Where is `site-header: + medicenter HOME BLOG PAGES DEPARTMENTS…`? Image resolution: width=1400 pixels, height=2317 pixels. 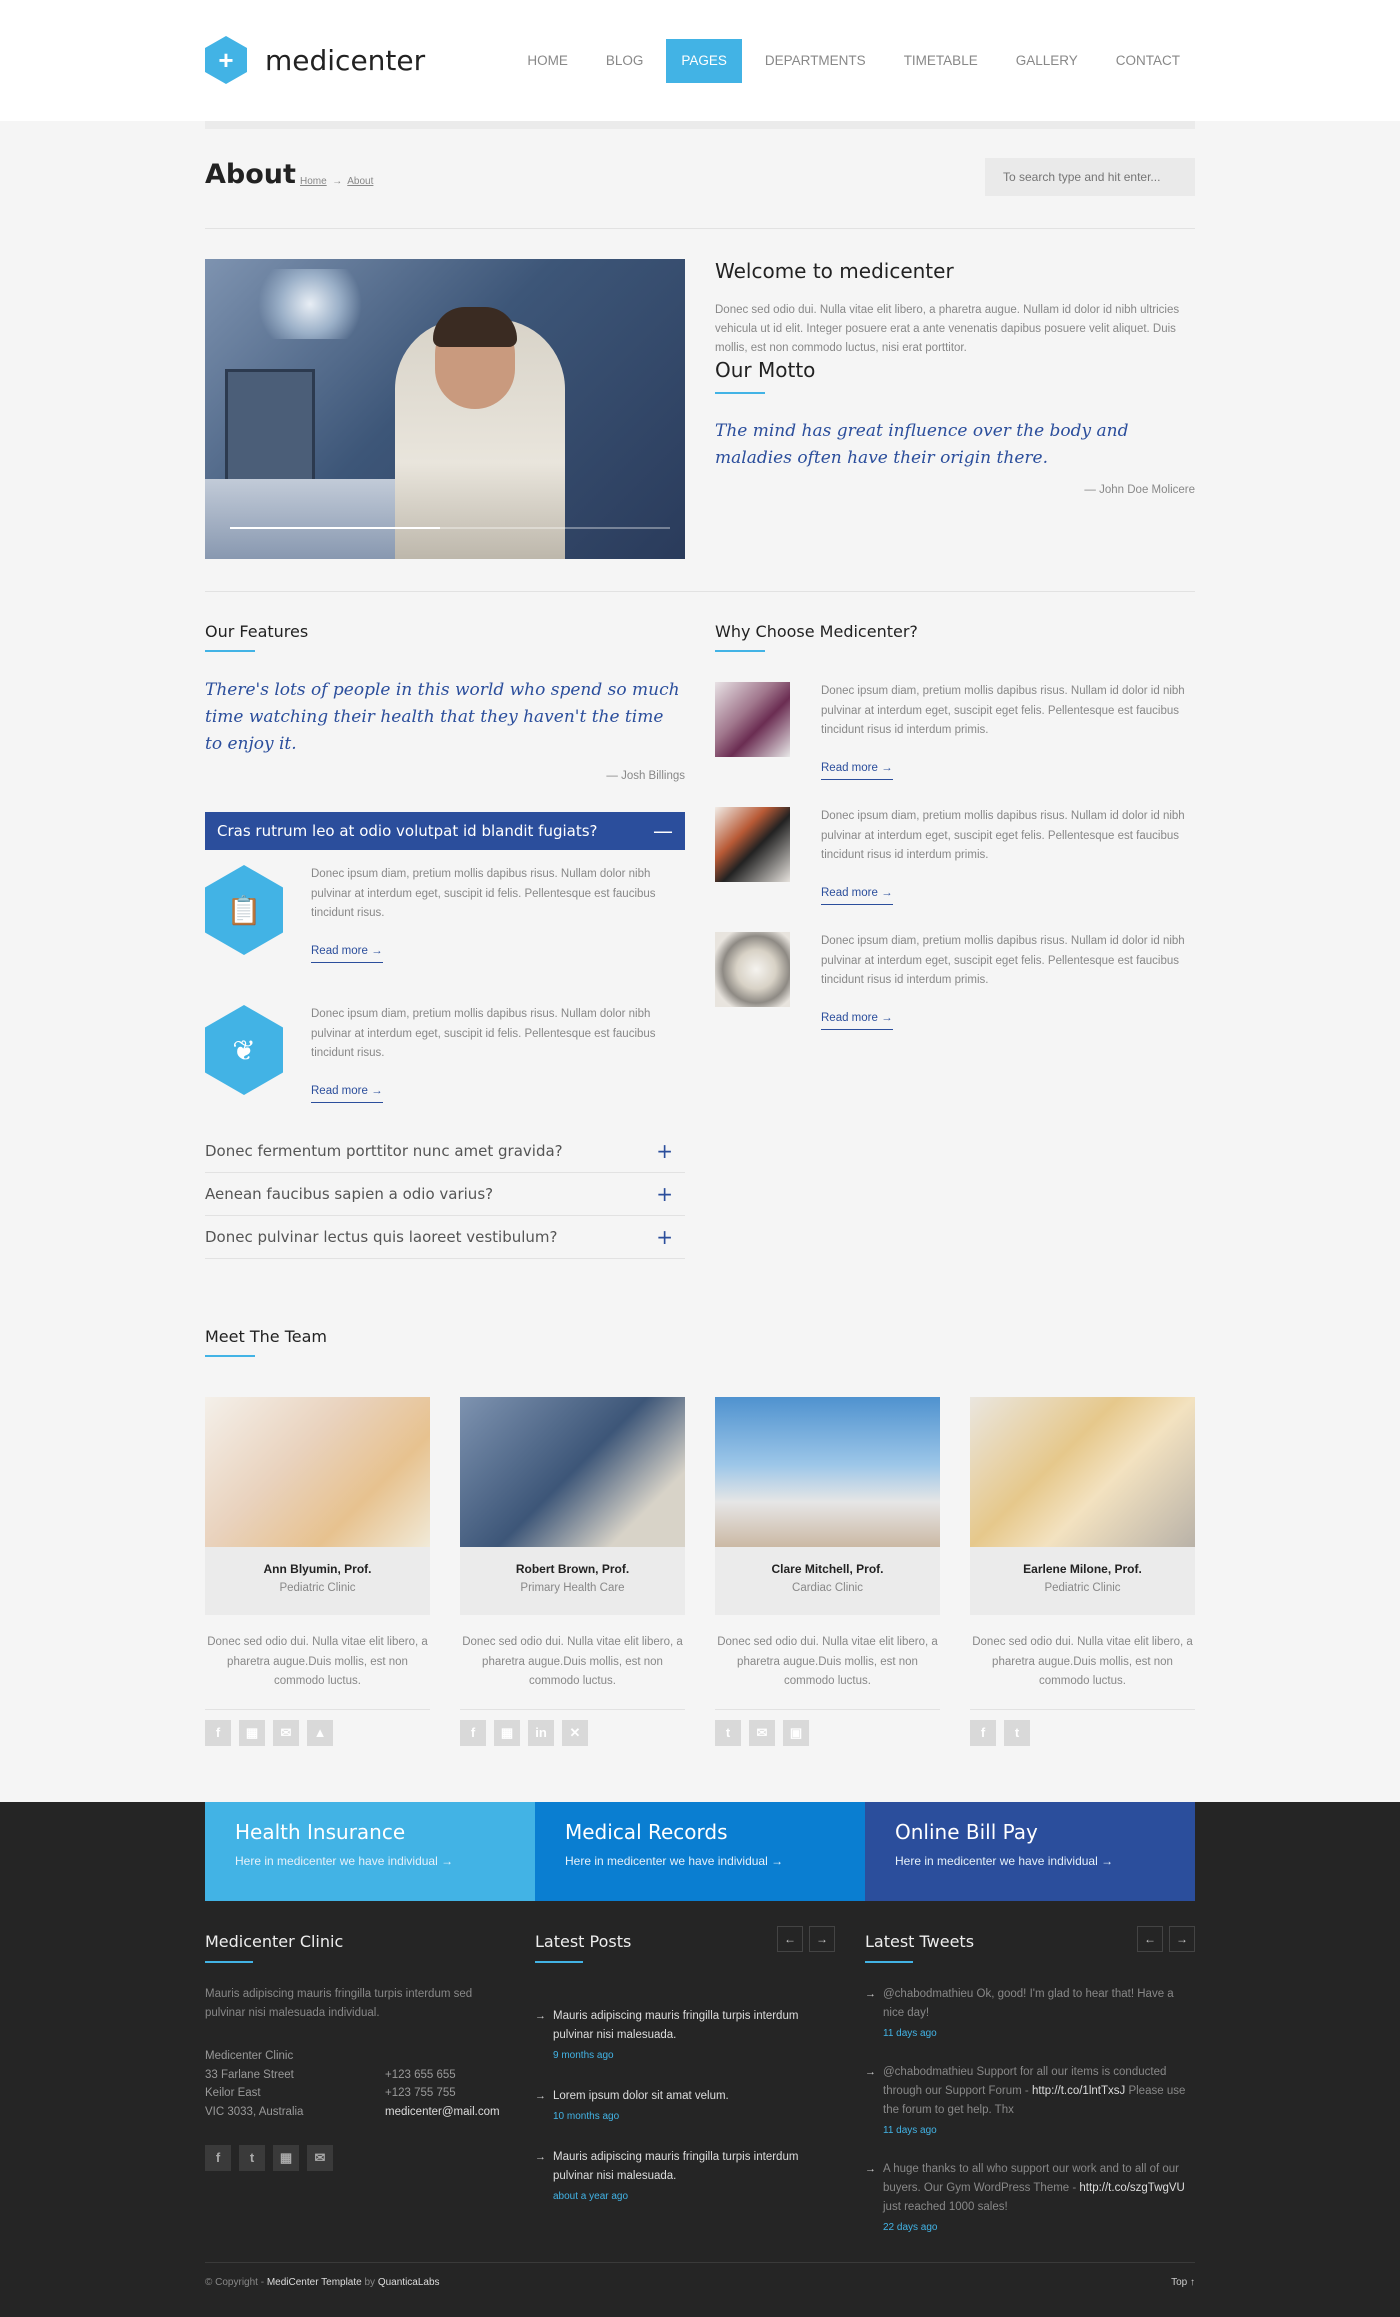 site-header: + medicenter HOME BLOG PAGES DEPARTMENTS… is located at coordinates (700, 60).